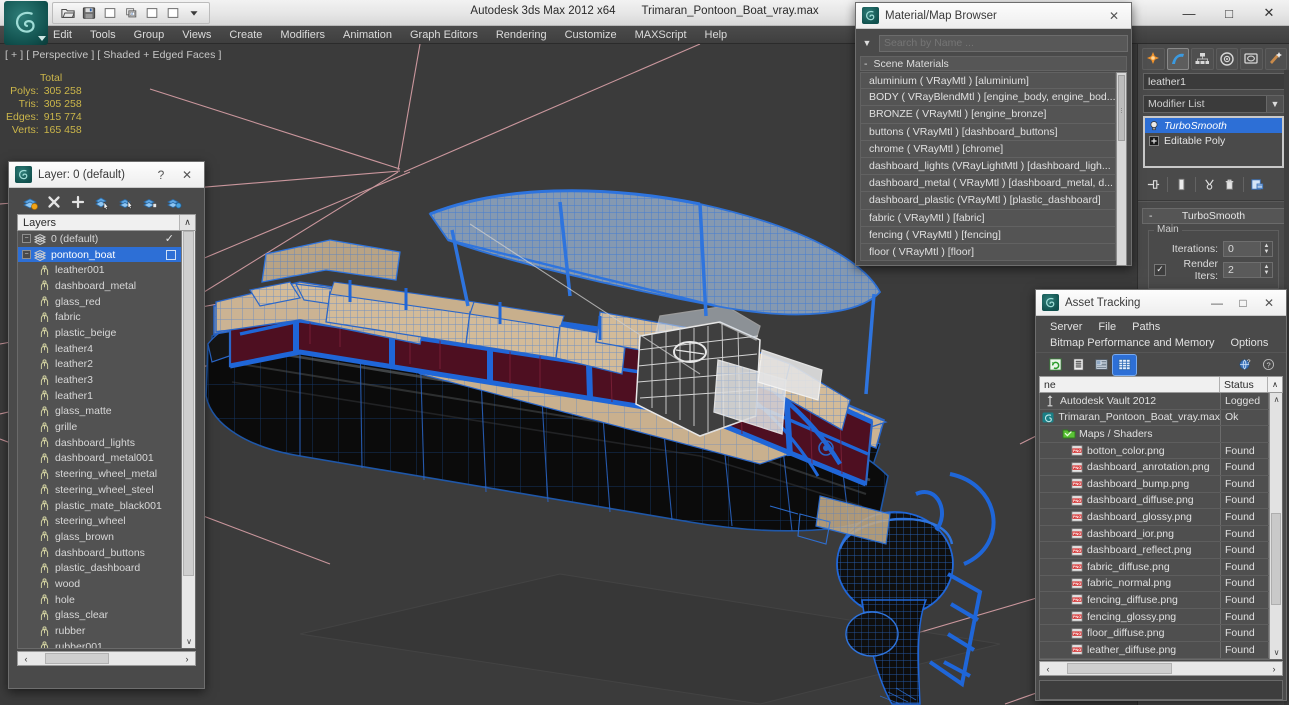  What do you see at coordinates (716, 35) in the screenshot?
I see `menu-help: Help` at bounding box center [716, 35].